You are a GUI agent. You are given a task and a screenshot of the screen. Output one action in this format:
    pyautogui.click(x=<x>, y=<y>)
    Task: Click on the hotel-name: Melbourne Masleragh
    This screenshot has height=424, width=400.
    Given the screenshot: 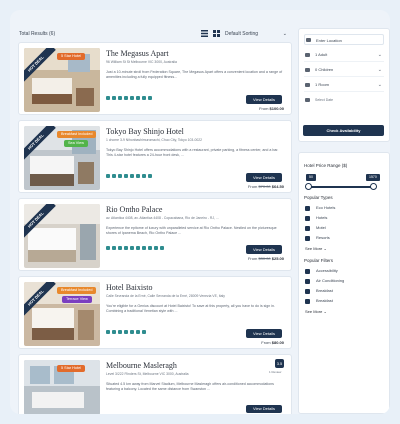 What is the action you would take?
    pyautogui.click(x=141, y=365)
    